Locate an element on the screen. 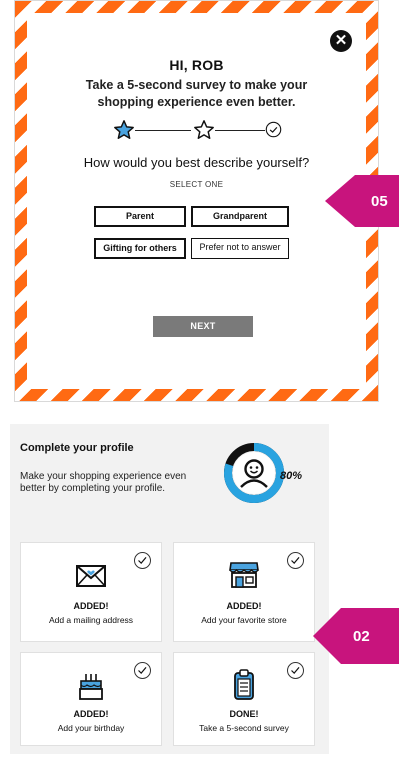 The width and height of the screenshot is (399, 760). badge-number: 05 is located at coordinates (379, 201).